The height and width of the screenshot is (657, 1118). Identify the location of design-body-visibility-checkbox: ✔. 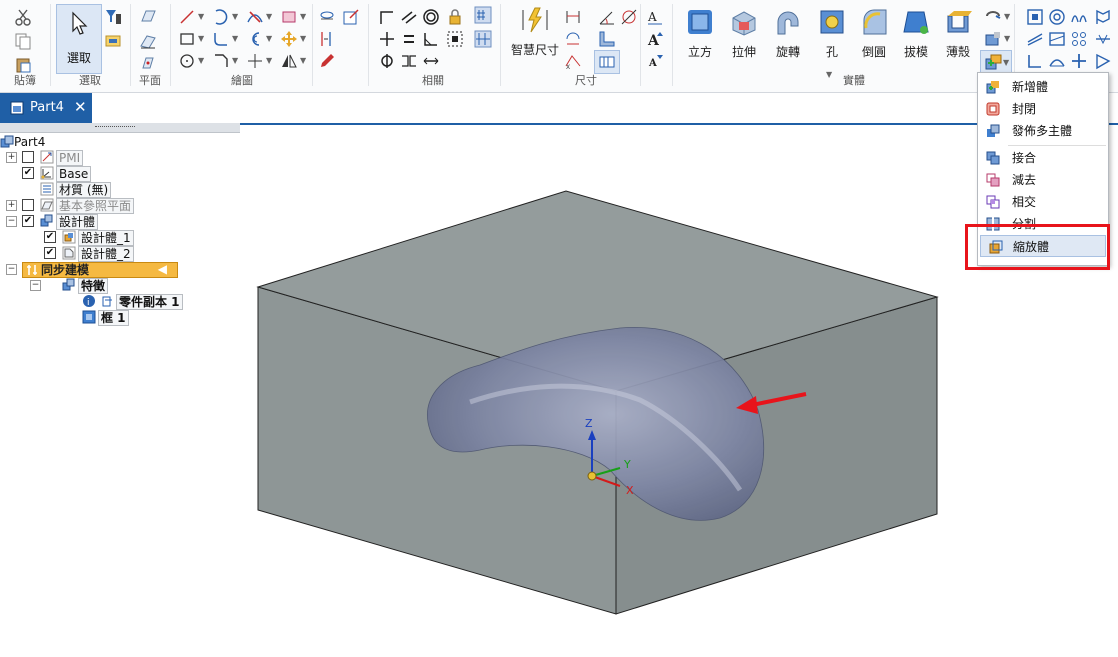
(28, 221).